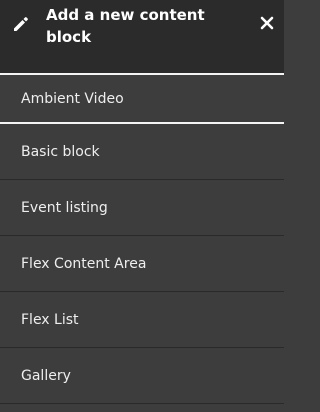 The image size is (320, 412). I want to click on list-item-label: Basic block, so click(60, 151).